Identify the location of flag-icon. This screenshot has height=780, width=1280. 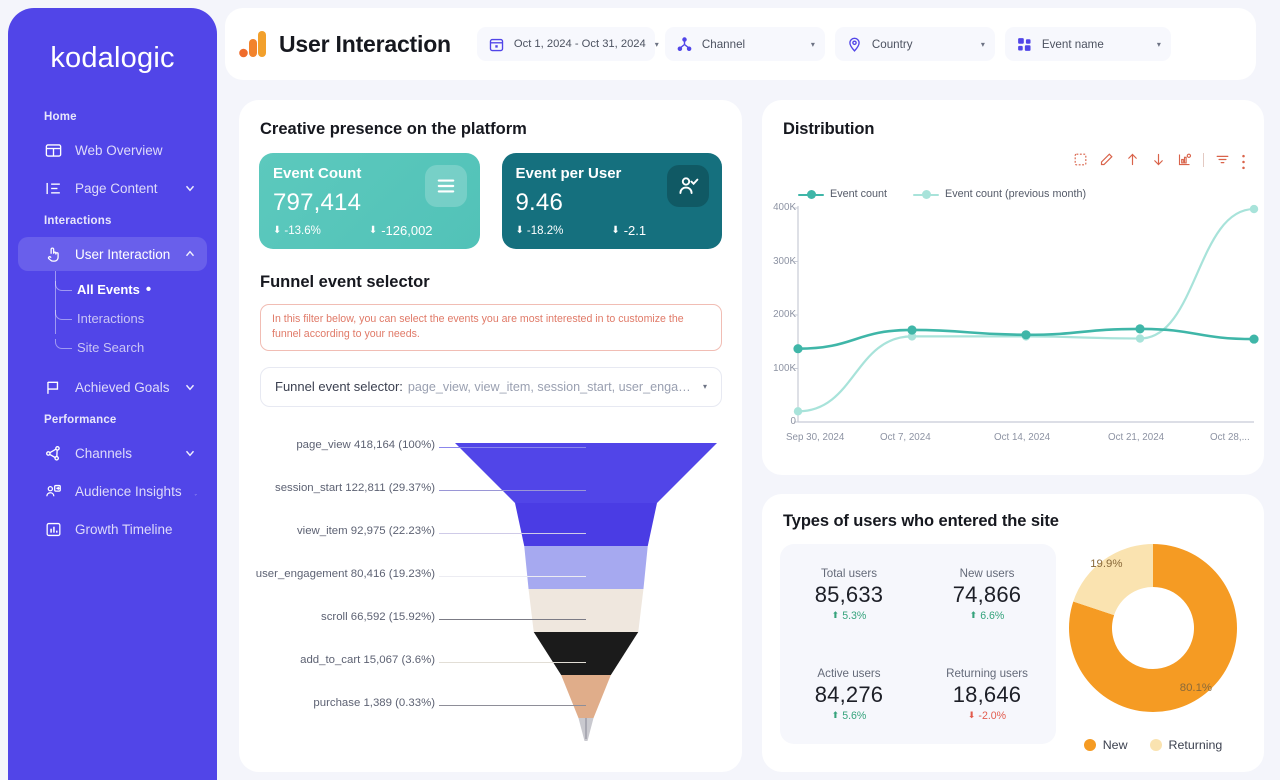
(53, 387).